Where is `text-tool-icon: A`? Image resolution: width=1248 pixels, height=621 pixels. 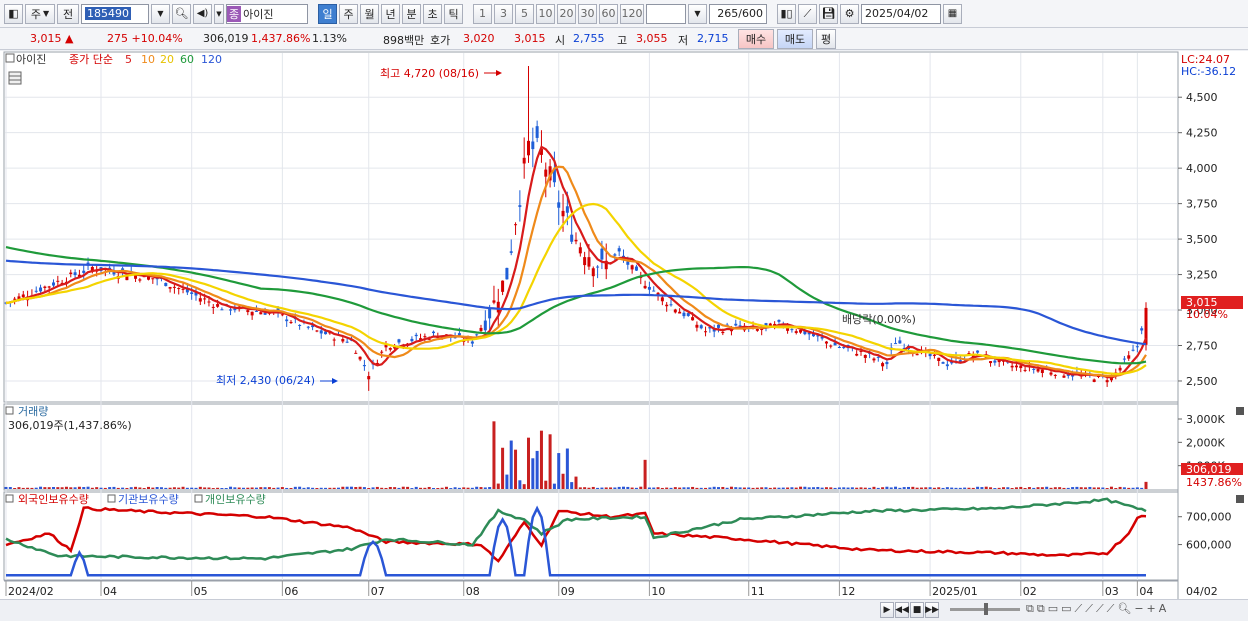 text-tool-icon: A is located at coordinates (1163, 609).